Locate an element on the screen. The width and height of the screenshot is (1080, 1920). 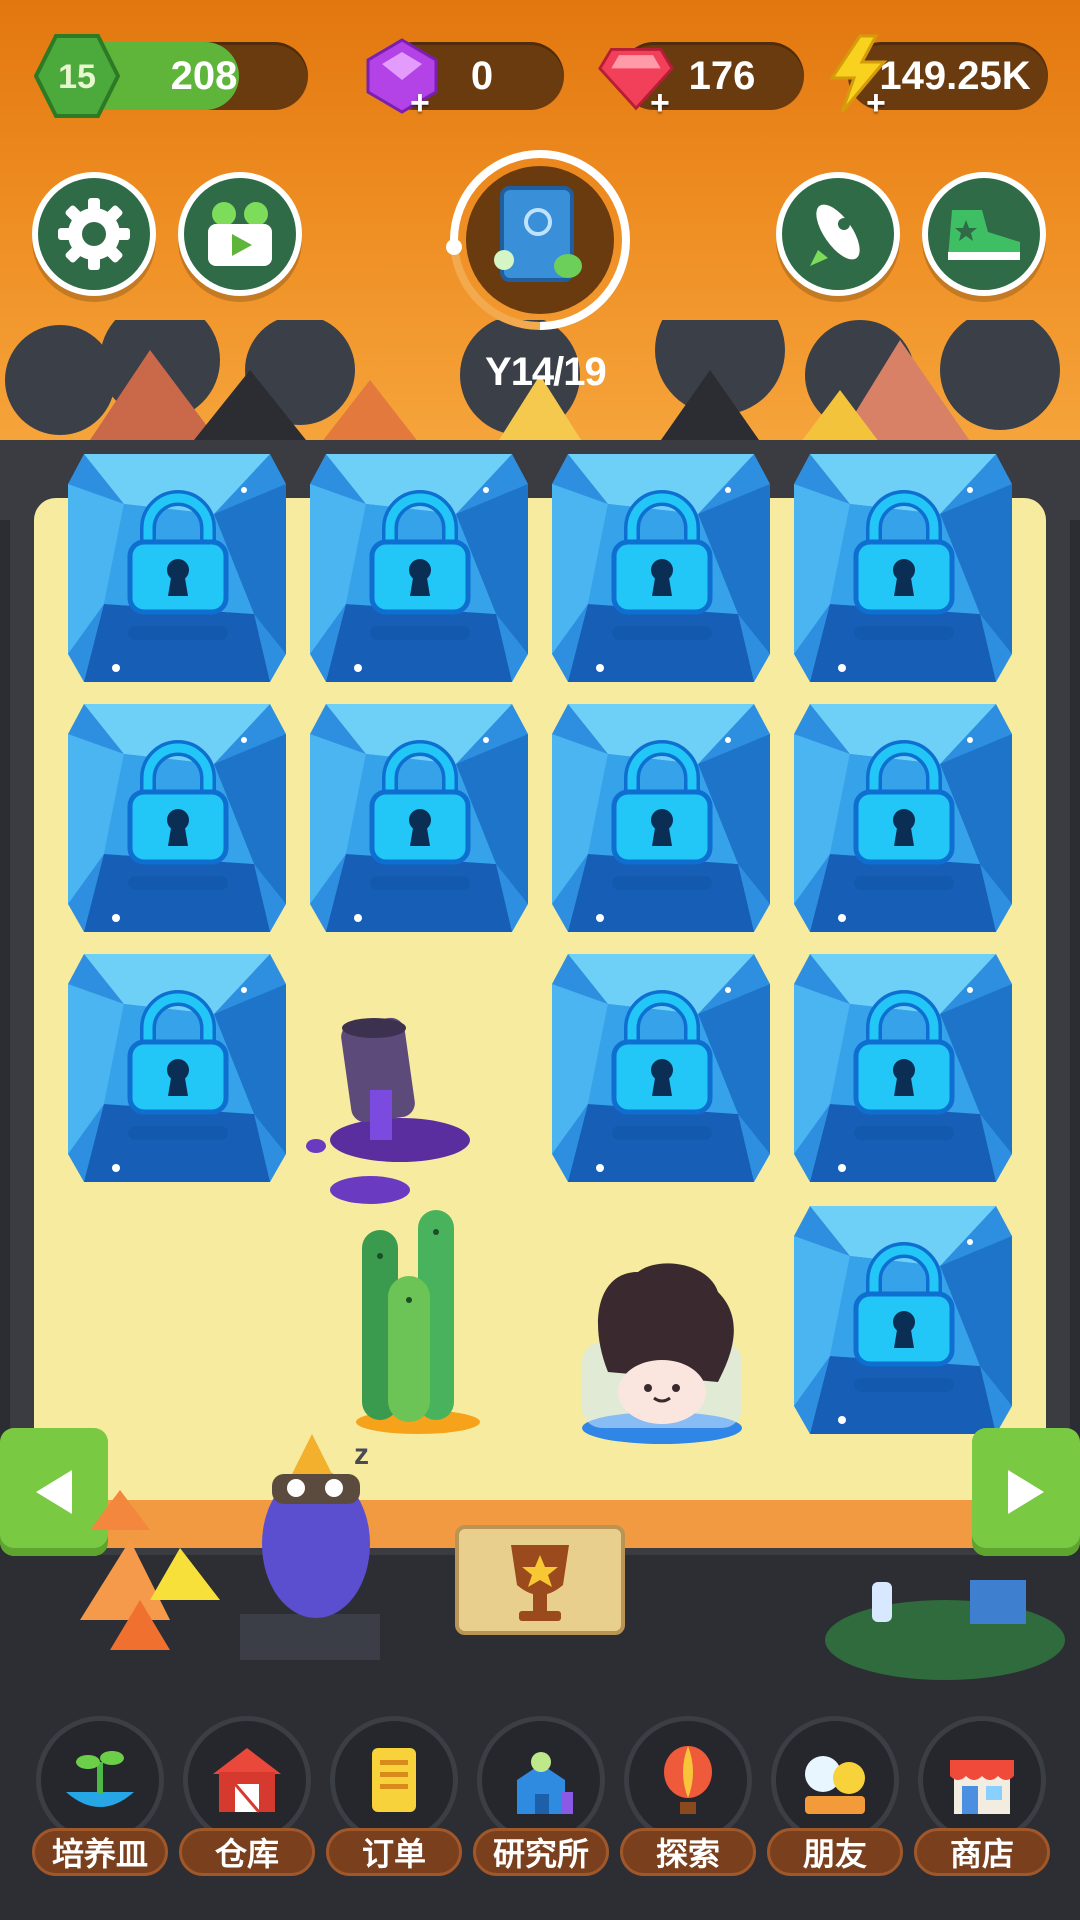
settings-button is located at coordinates (94, 234).